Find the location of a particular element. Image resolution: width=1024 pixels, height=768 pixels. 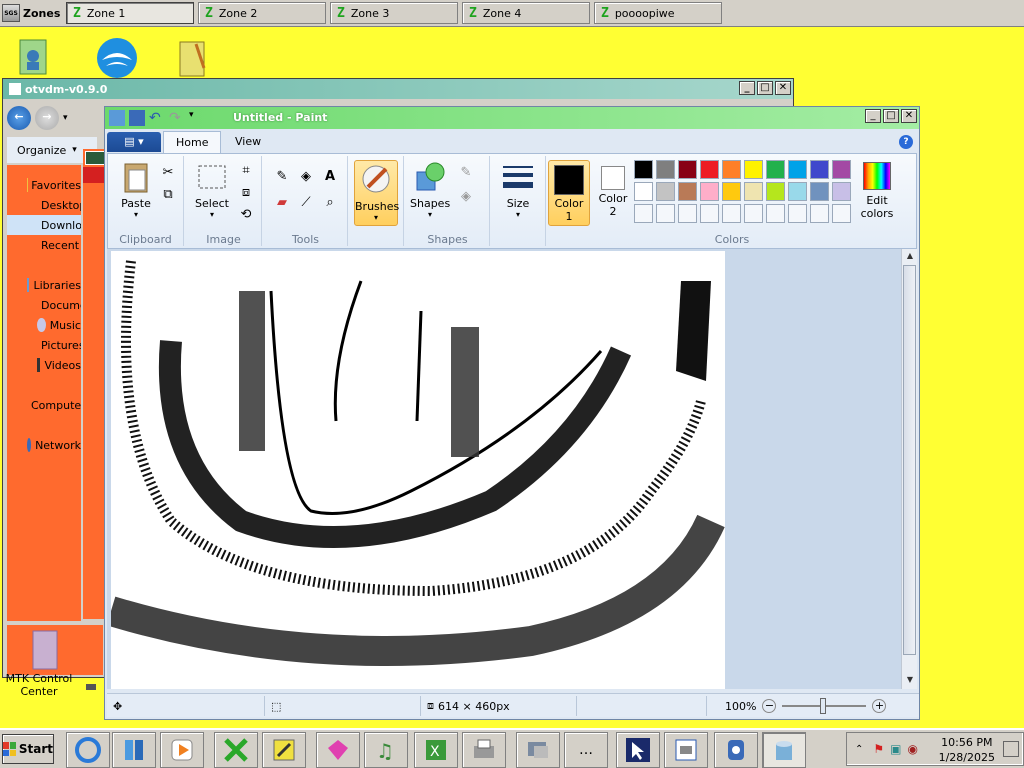

excel-tool-icon: X is located at coordinates (436, 750).